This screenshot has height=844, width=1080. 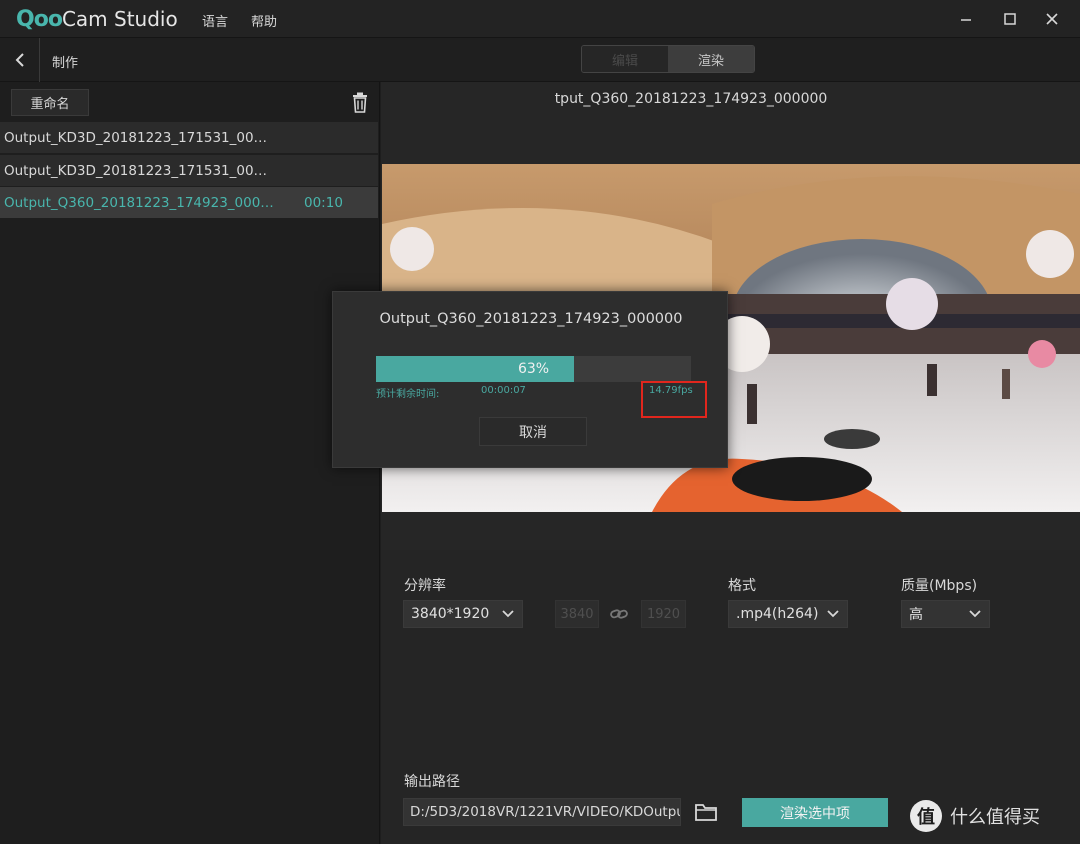 What do you see at coordinates (540, 19) in the screenshot?
I see `title-bar: Qoo Cam Studio 语言 帮助` at bounding box center [540, 19].